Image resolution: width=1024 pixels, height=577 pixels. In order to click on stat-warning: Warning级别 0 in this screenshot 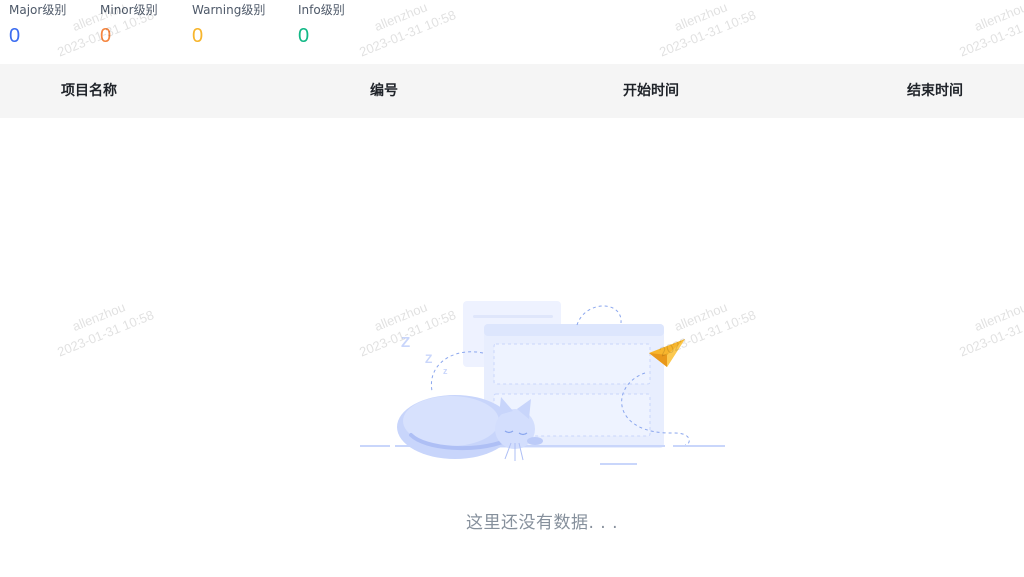, I will do `click(228, 26)`.